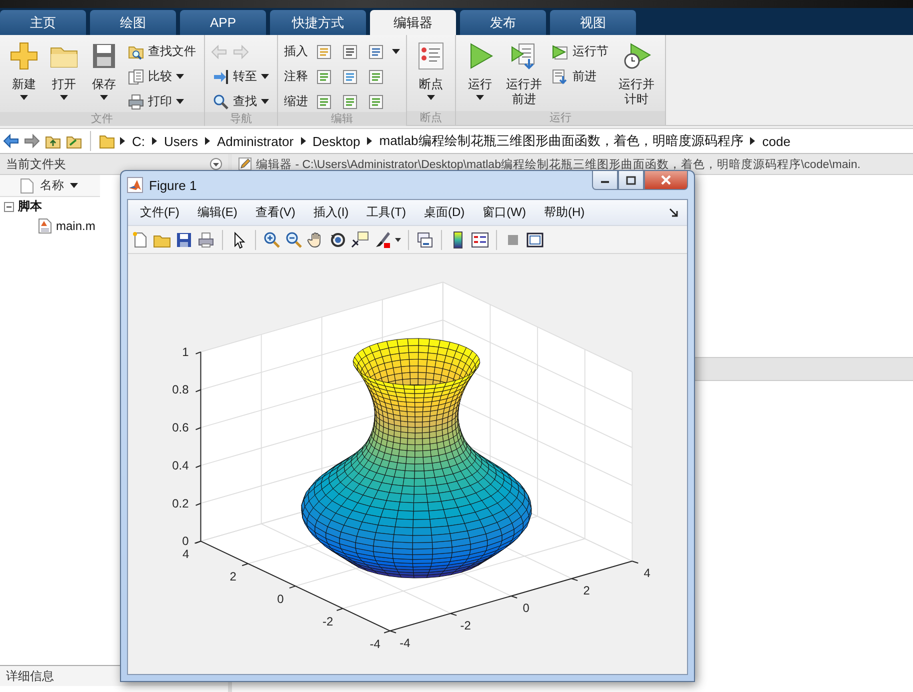  I want to click on tick-label: 0.2, so click(180, 503).